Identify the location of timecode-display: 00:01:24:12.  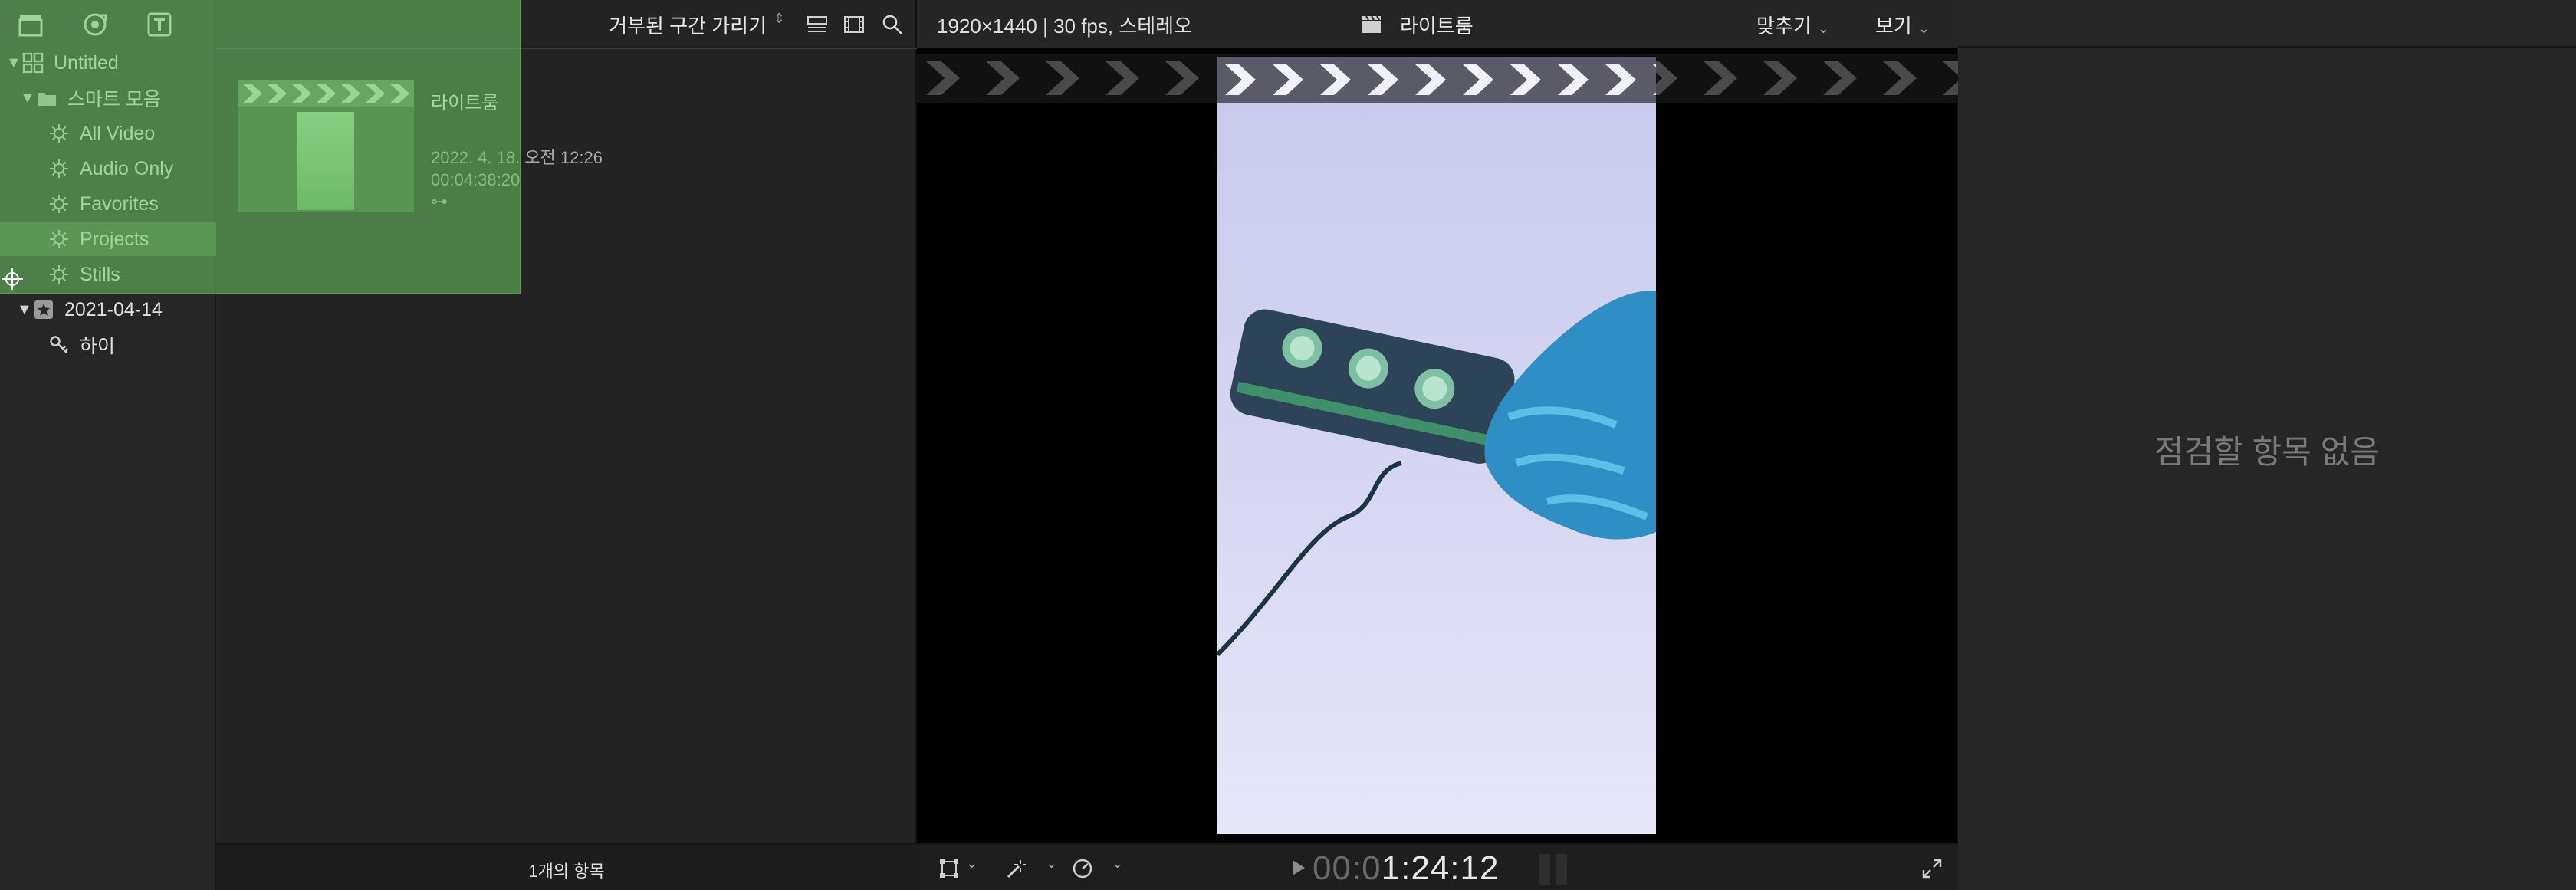
(1406, 868).